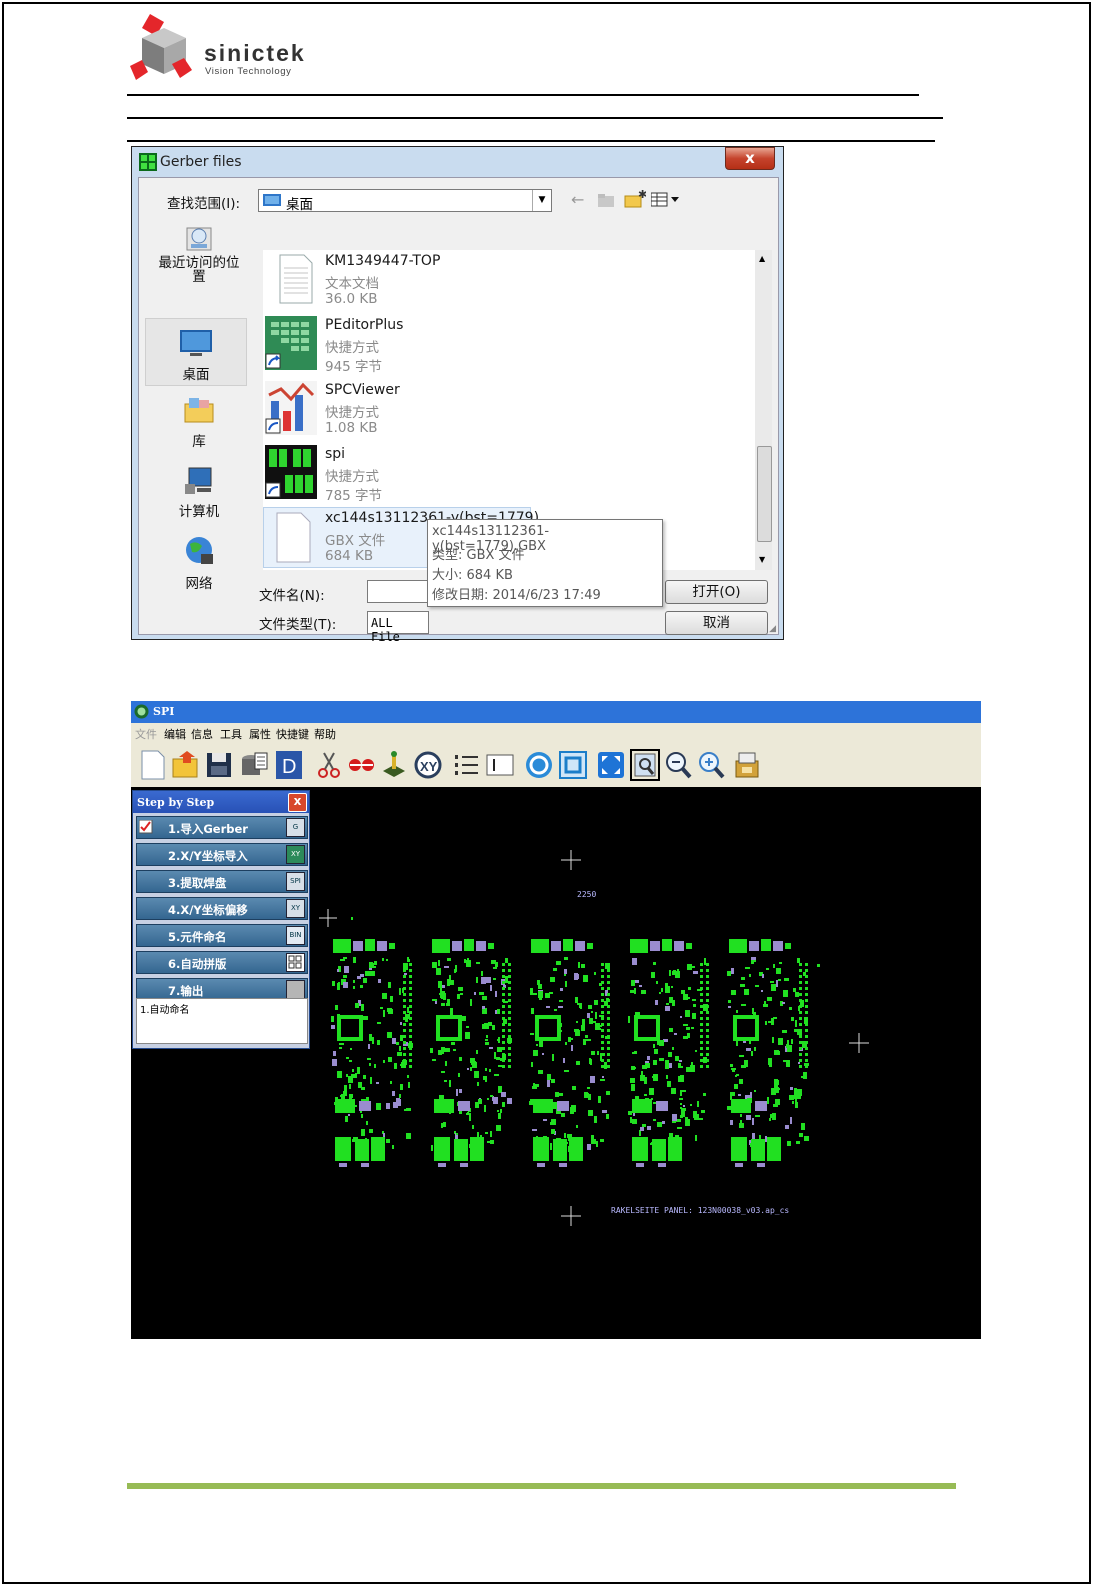 This screenshot has height=1588, width=1095. Describe the element at coordinates (762, 258) in the screenshot. I see `scroll-up-icon: ▲` at that location.